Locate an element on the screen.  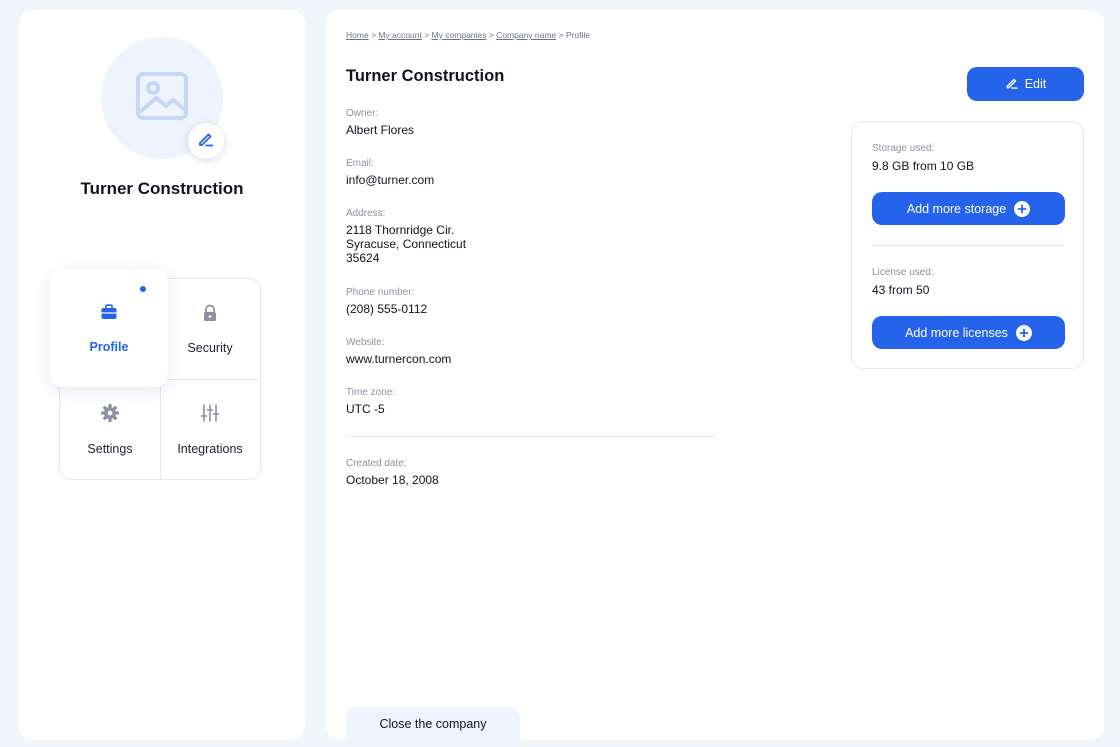
edit-button-label: Edit is located at coordinates (1035, 84).